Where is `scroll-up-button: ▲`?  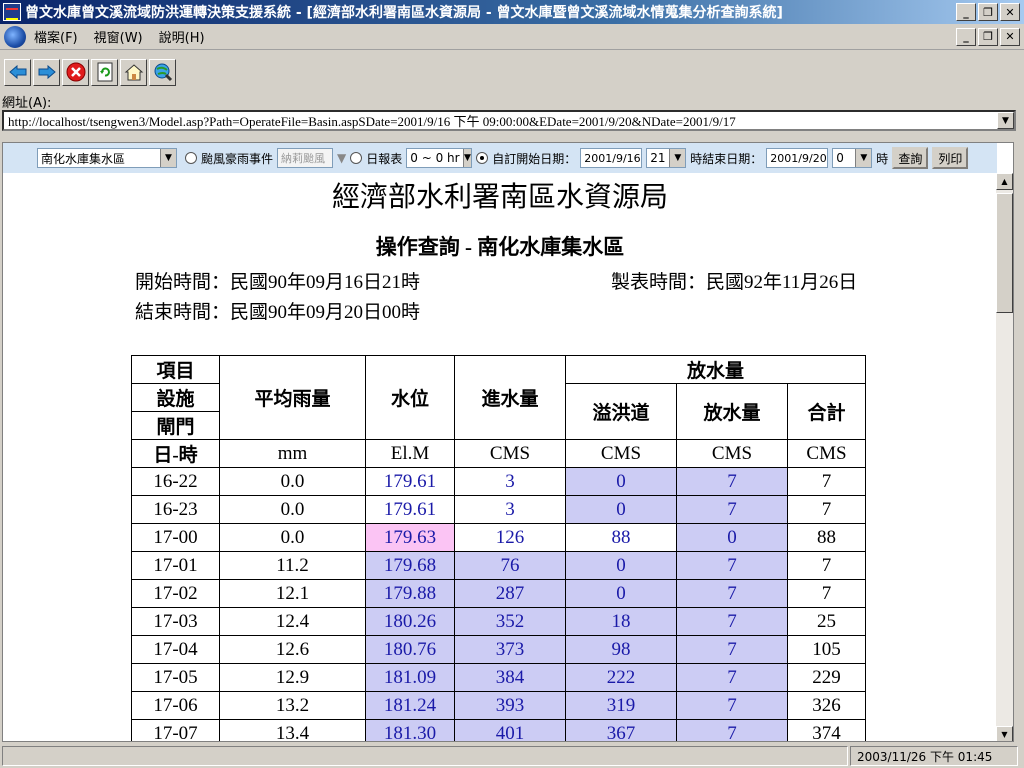
scroll-up-button: ▲ is located at coordinates (1004, 181).